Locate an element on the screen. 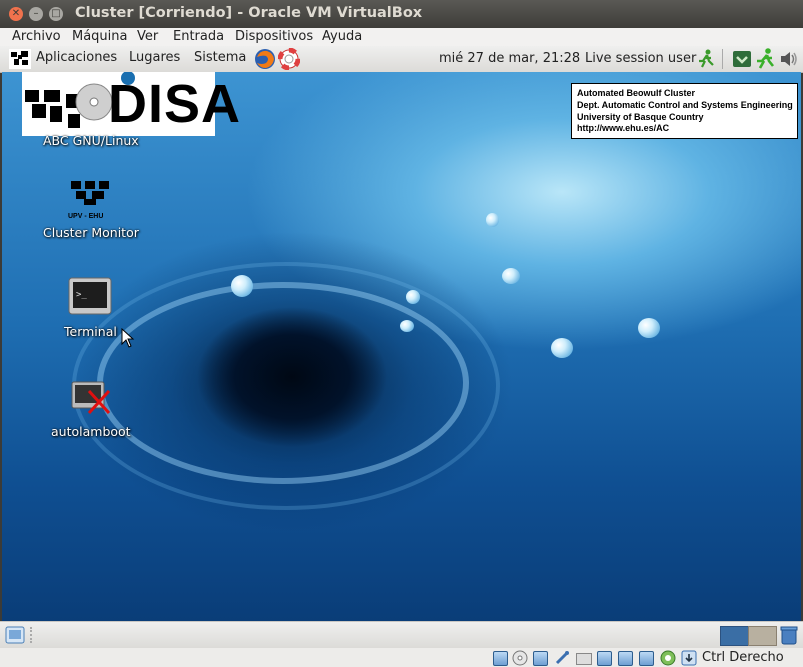 The height and width of the screenshot is (667, 803). disa-logo-icon: DISA is located at coordinates (131, 104).